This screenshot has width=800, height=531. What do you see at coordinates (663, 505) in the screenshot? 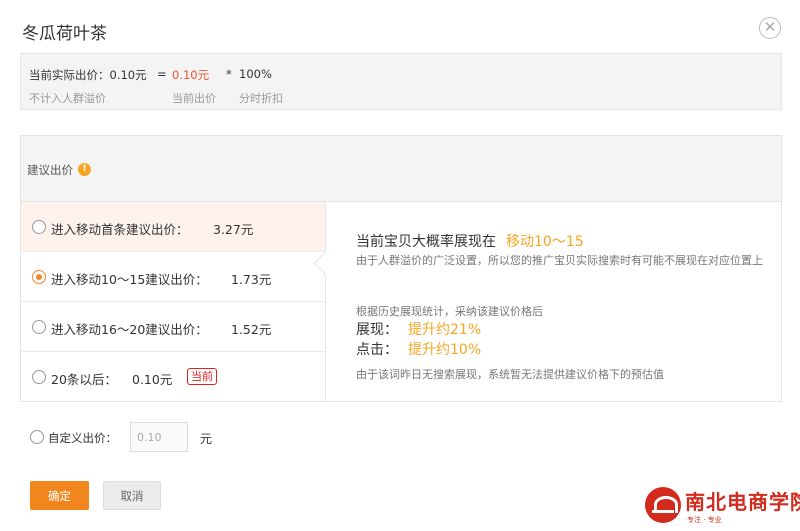
I see `logo-icon` at bounding box center [663, 505].